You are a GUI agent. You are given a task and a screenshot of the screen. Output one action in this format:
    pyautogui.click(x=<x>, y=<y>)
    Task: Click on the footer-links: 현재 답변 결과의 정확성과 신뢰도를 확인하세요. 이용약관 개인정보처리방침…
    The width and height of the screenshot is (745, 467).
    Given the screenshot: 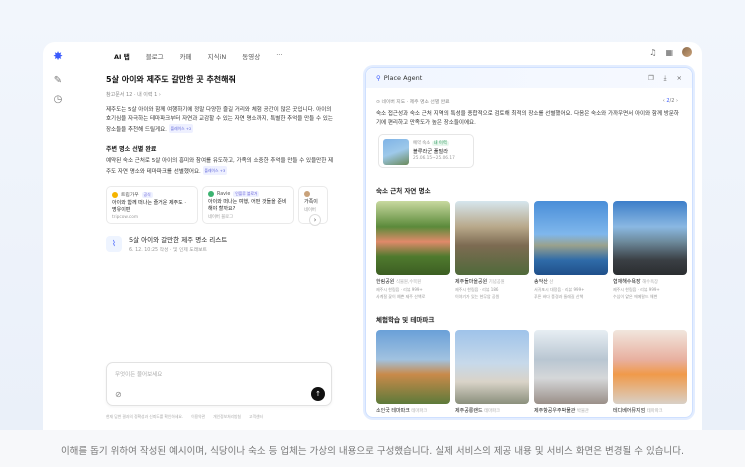 What is the action you would take?
    pyautogui.click(x=226, y=417)
    